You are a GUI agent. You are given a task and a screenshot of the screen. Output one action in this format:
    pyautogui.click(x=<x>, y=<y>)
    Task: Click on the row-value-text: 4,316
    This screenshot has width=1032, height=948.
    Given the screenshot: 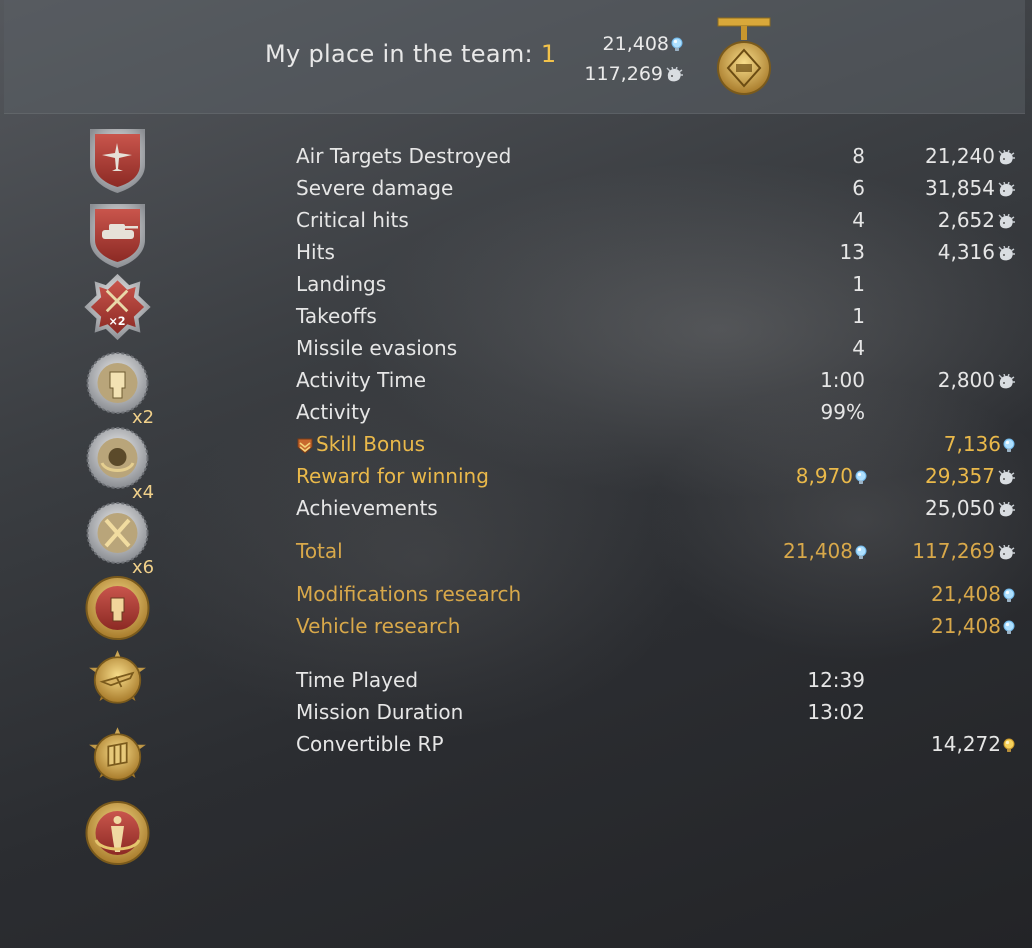 What is the action you would take?
    pyautogui.click(x=966, y=252)
    